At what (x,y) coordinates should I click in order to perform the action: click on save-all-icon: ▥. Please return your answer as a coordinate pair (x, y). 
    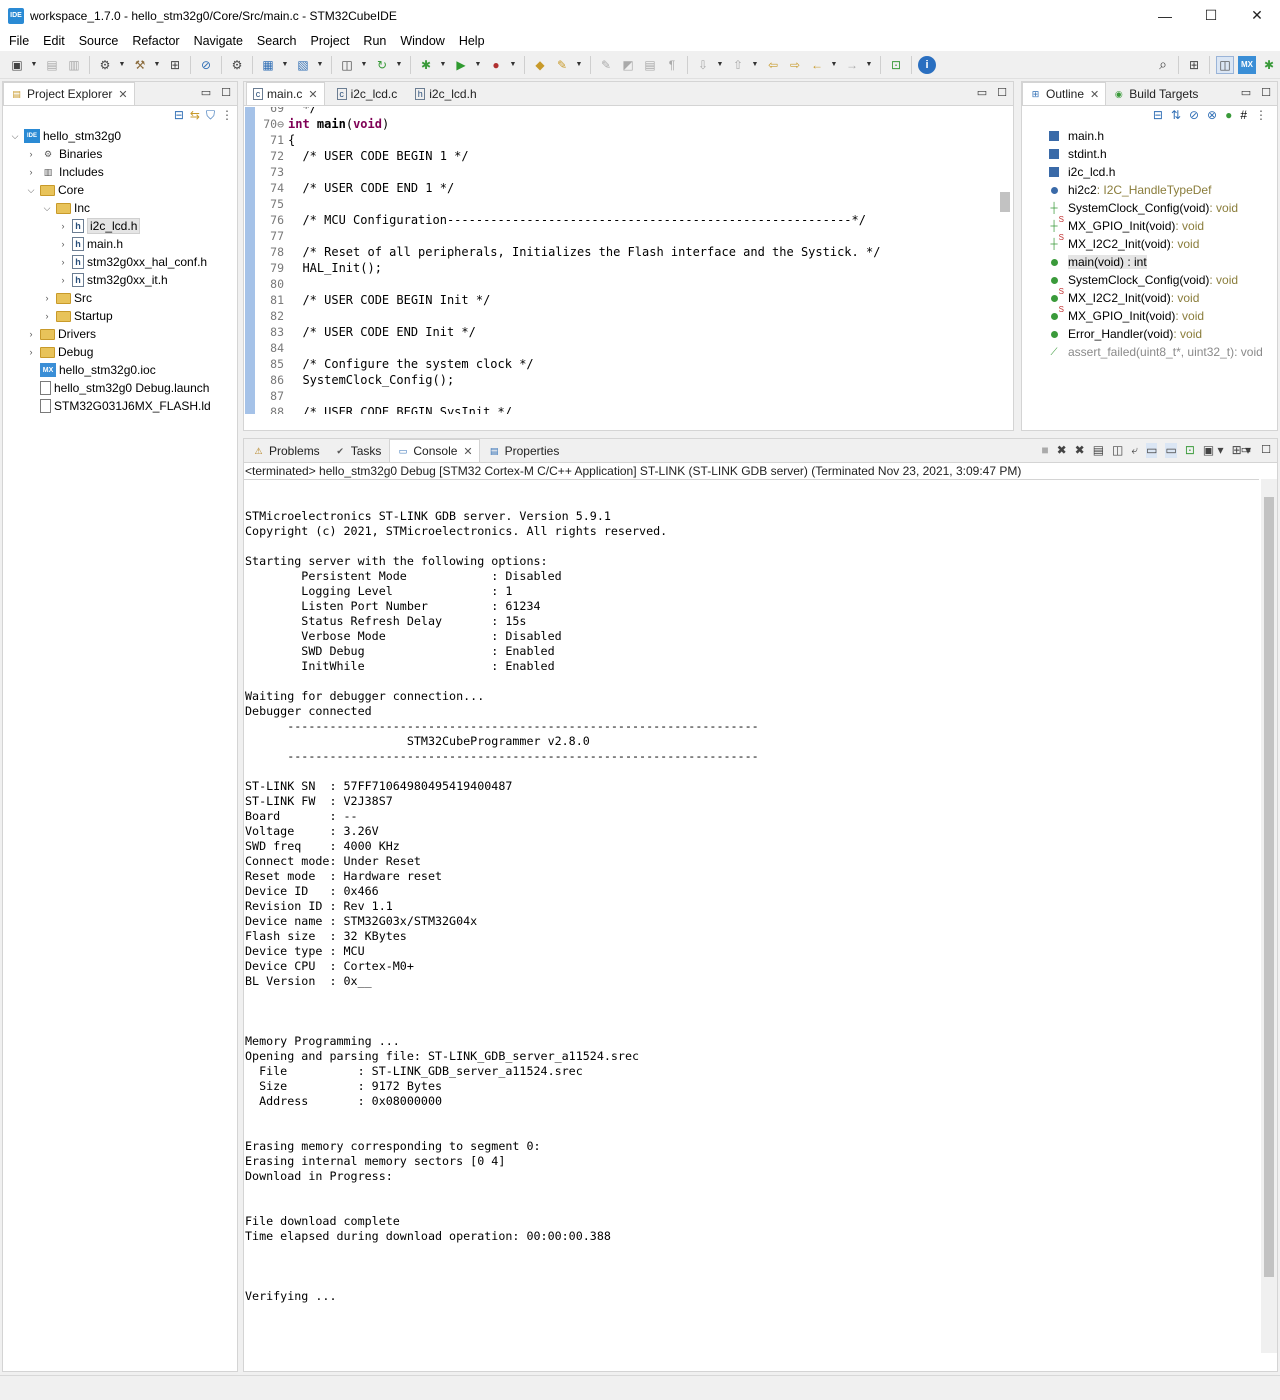
    Looking at the image, I should click on (74, 65).